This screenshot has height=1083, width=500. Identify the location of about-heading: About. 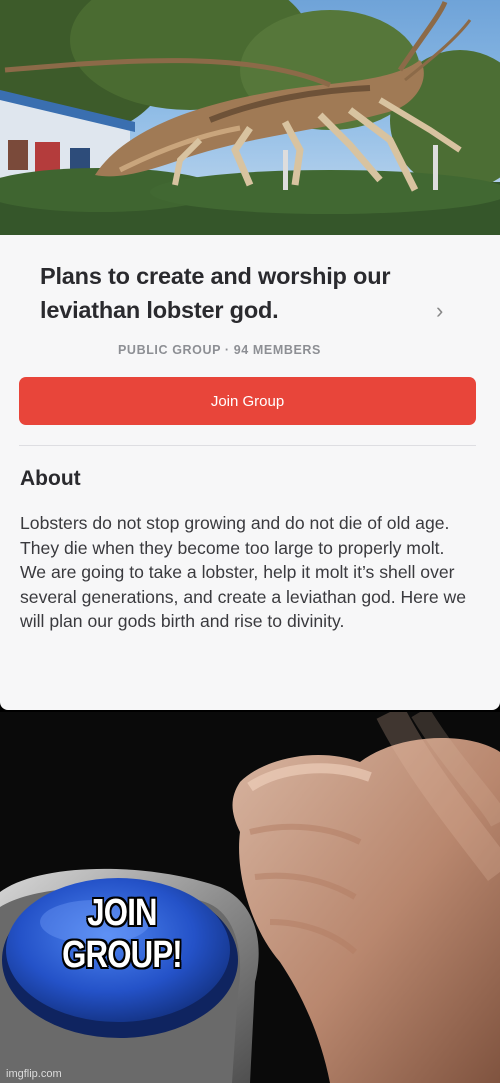
(50, 478).